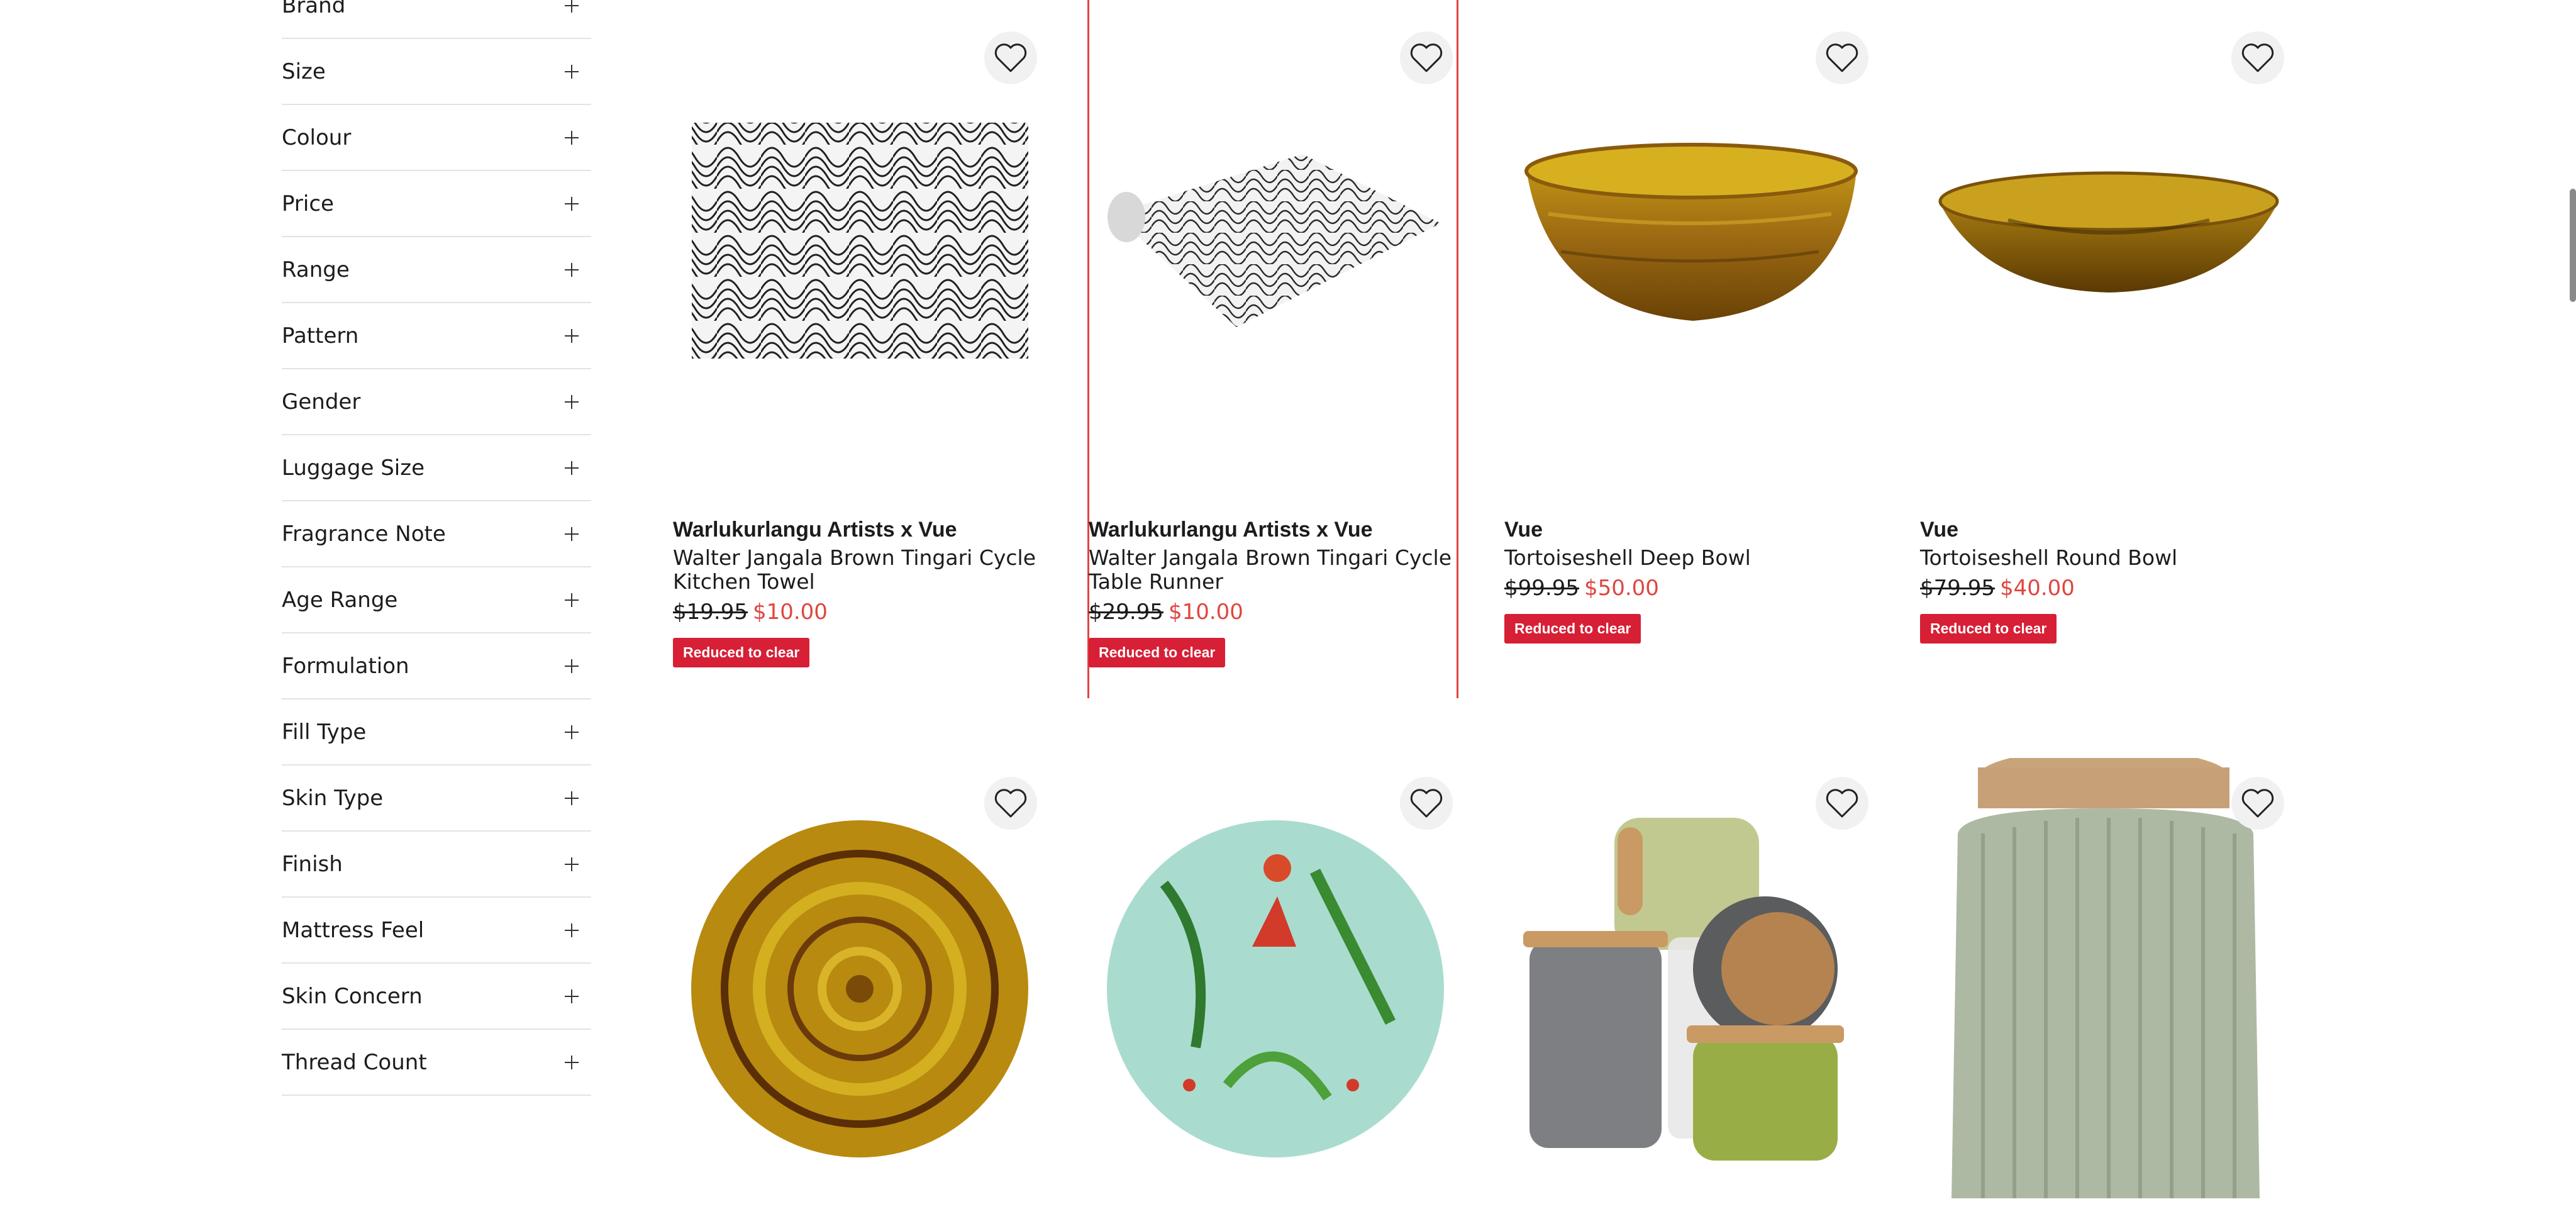 The width and height of the screenshot is (2576, 1226). What do you see at coordinates (868, 612) in the screenshot?
I see `product-price: $19.95 $10.00` at bounding box center [868, 612].